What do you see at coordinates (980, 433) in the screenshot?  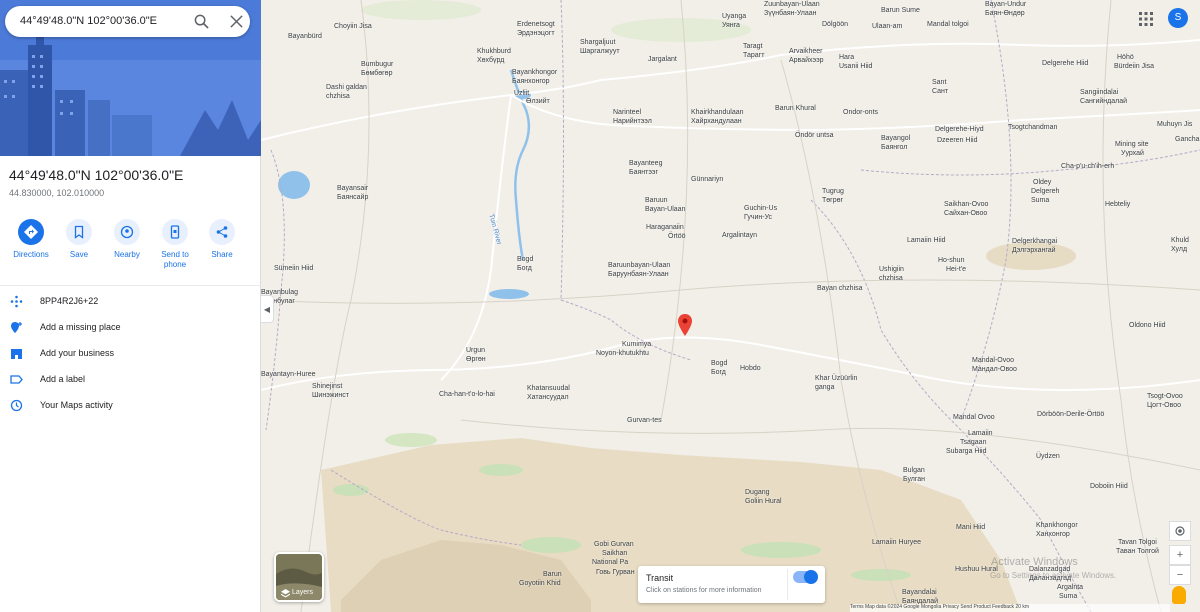 I see `map-label: Lamaiin` at bounding box center [980, 433].